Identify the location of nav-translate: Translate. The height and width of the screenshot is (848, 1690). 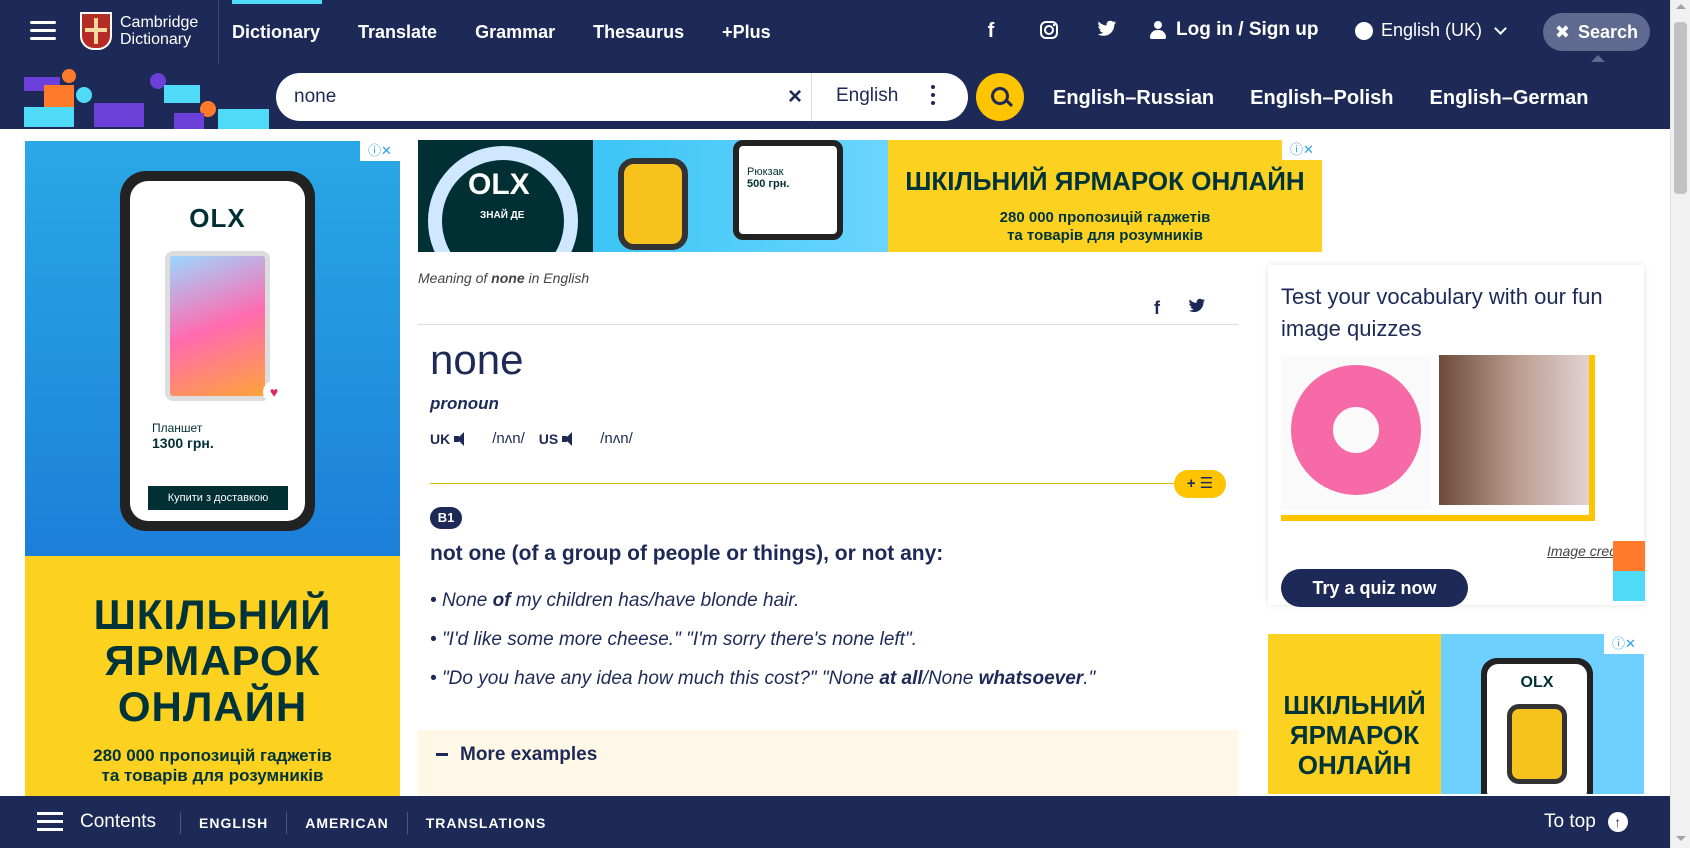
(406, 32).